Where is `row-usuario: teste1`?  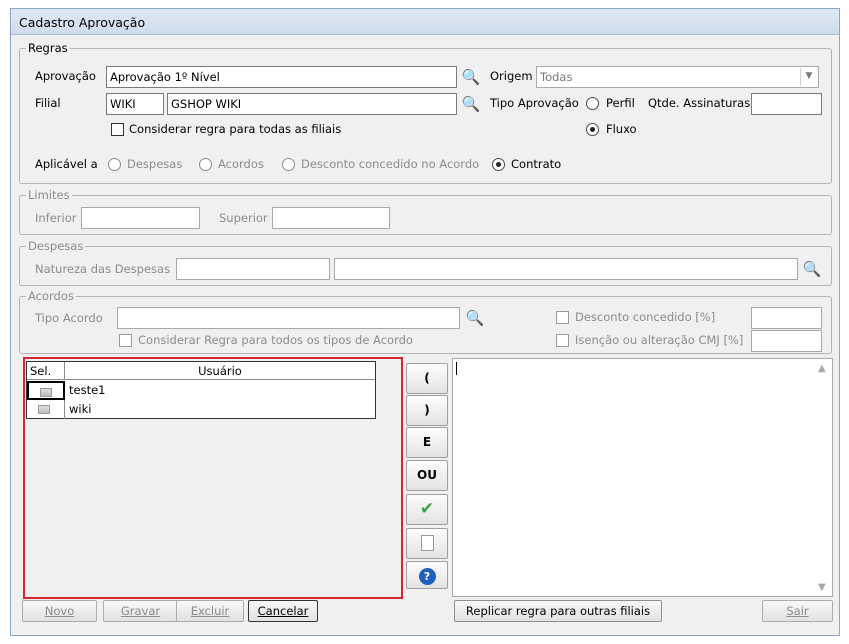
row-usuario: teste1 is located at coordinates (87, 390).